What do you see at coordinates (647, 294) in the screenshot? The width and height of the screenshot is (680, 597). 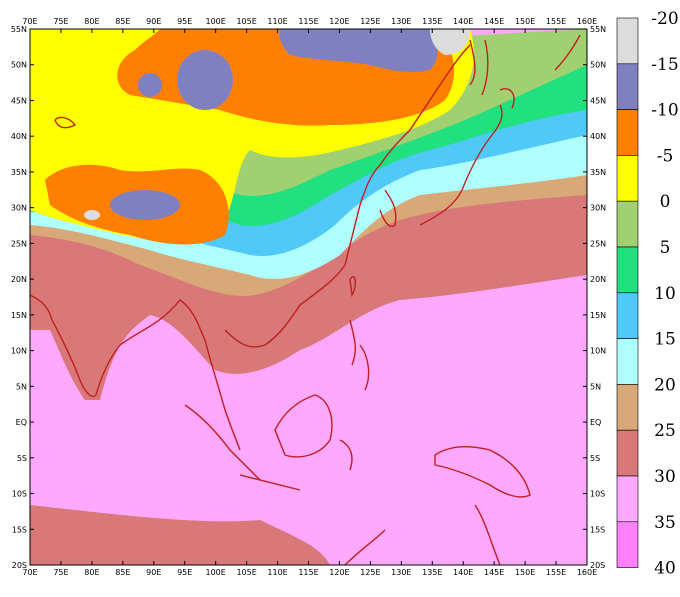 I see `color-legend: -20 -15 -10 -5 0 5 10 15 20 25 30 35 40` at bounding box center [647, 294].